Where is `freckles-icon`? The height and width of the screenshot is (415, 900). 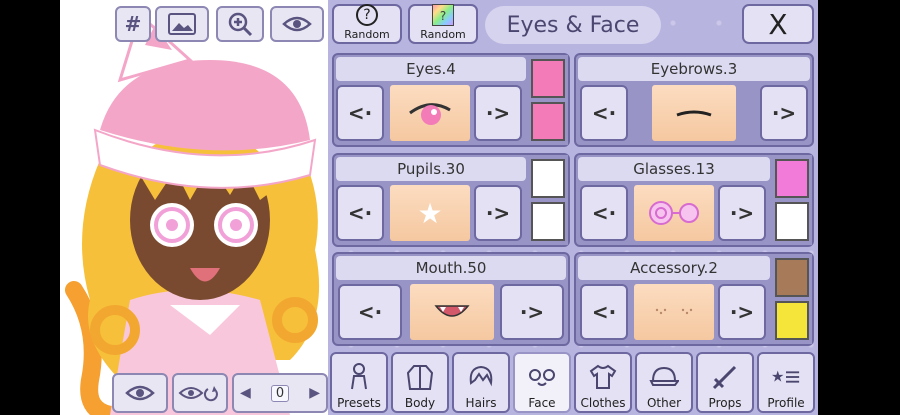
freckles-icon is located at coordinates (674, 311).